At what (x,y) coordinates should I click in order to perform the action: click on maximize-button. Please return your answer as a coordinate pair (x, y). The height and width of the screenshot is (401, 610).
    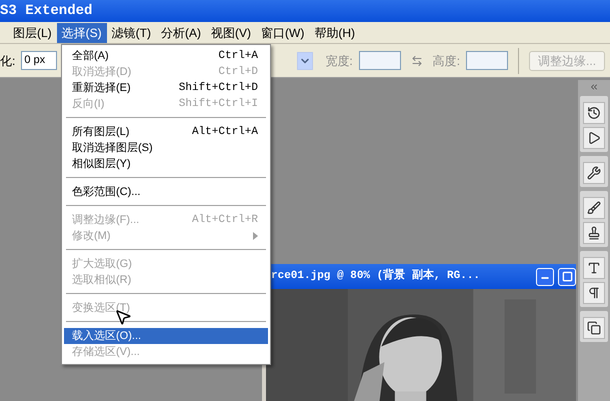
    Looking at the image, I should click on (567, 277).